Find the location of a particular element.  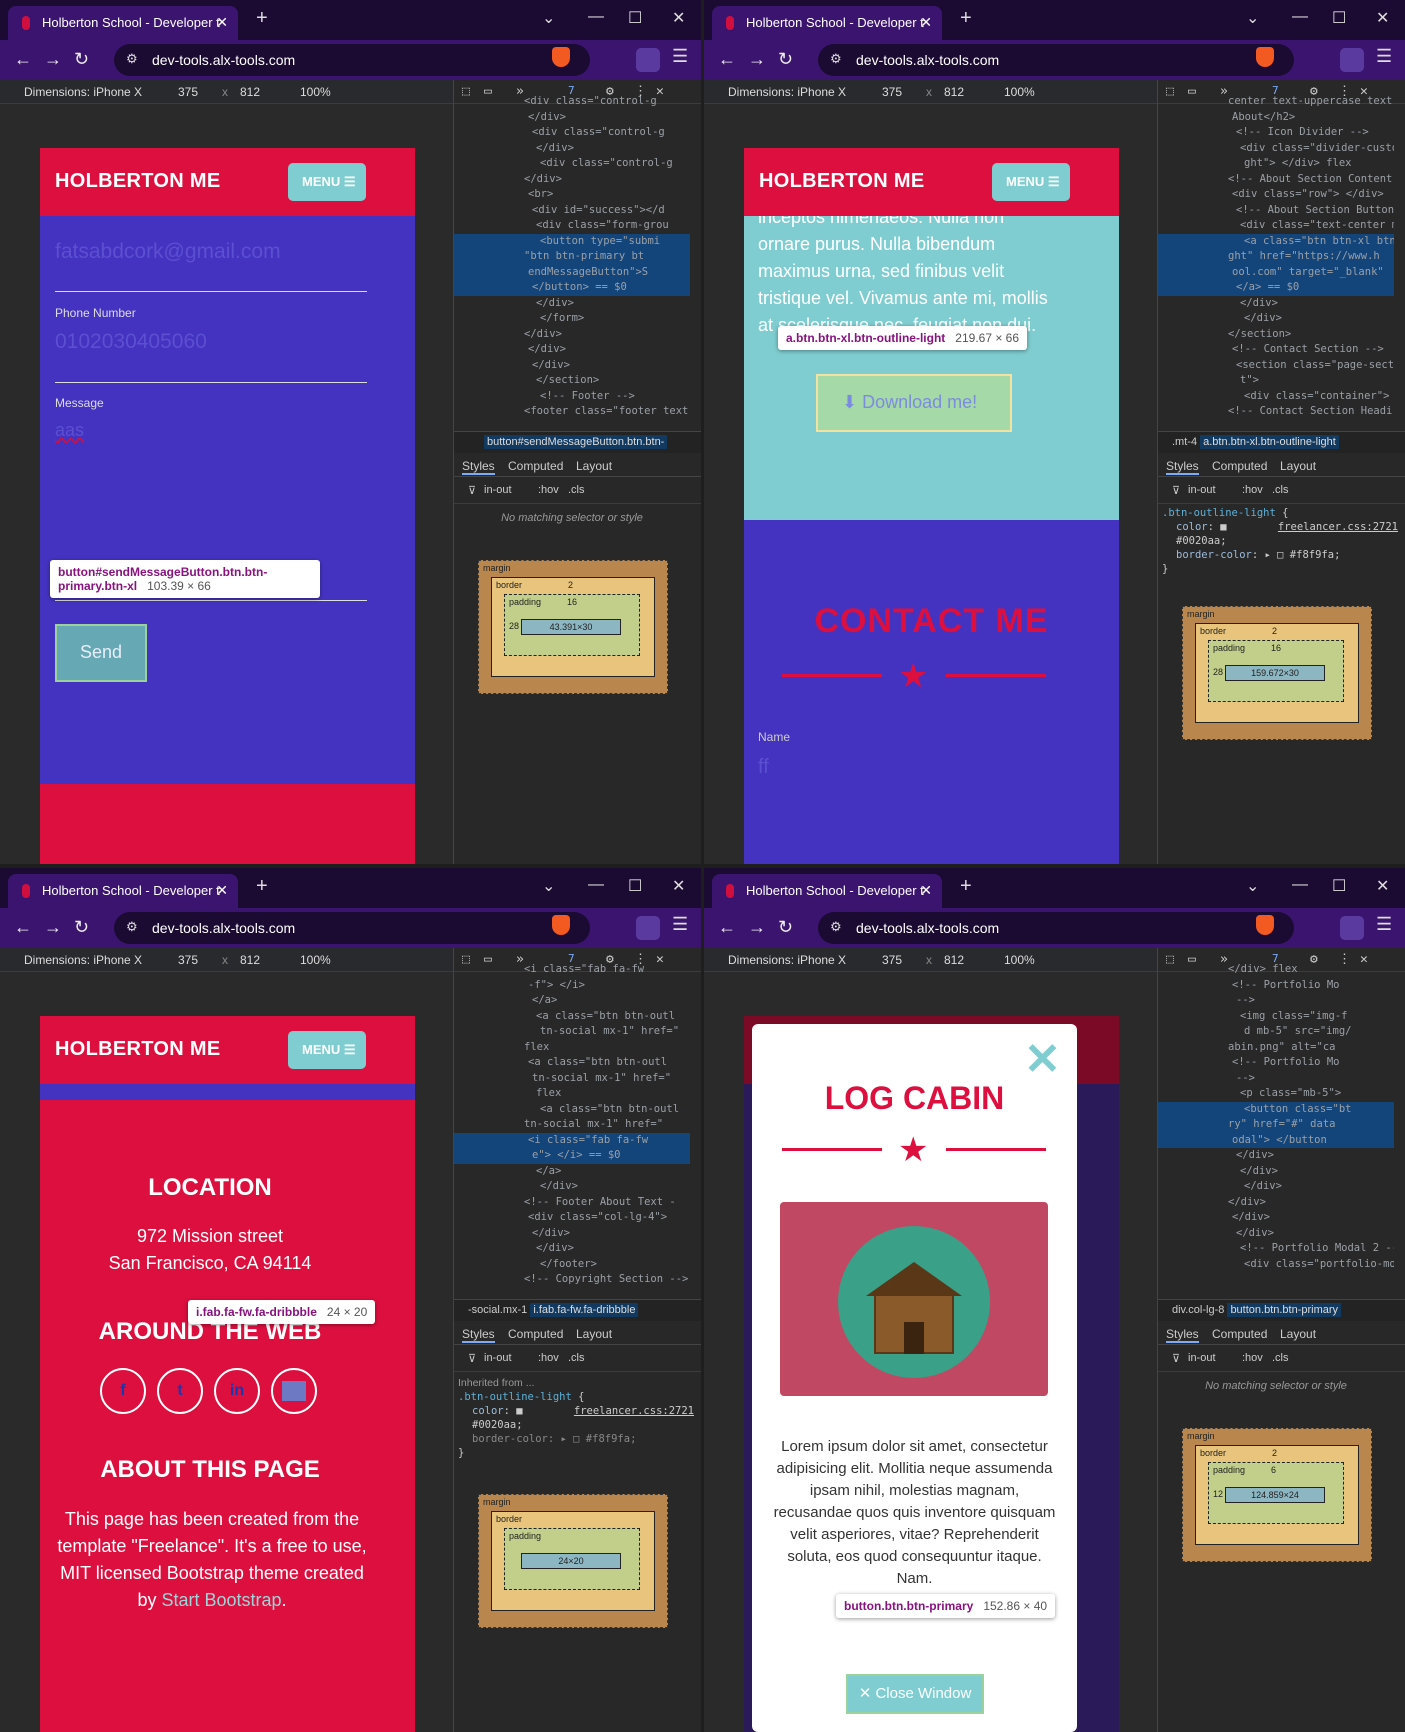

prop-color-value: #0020aa is located at coordinates (494, 1425).